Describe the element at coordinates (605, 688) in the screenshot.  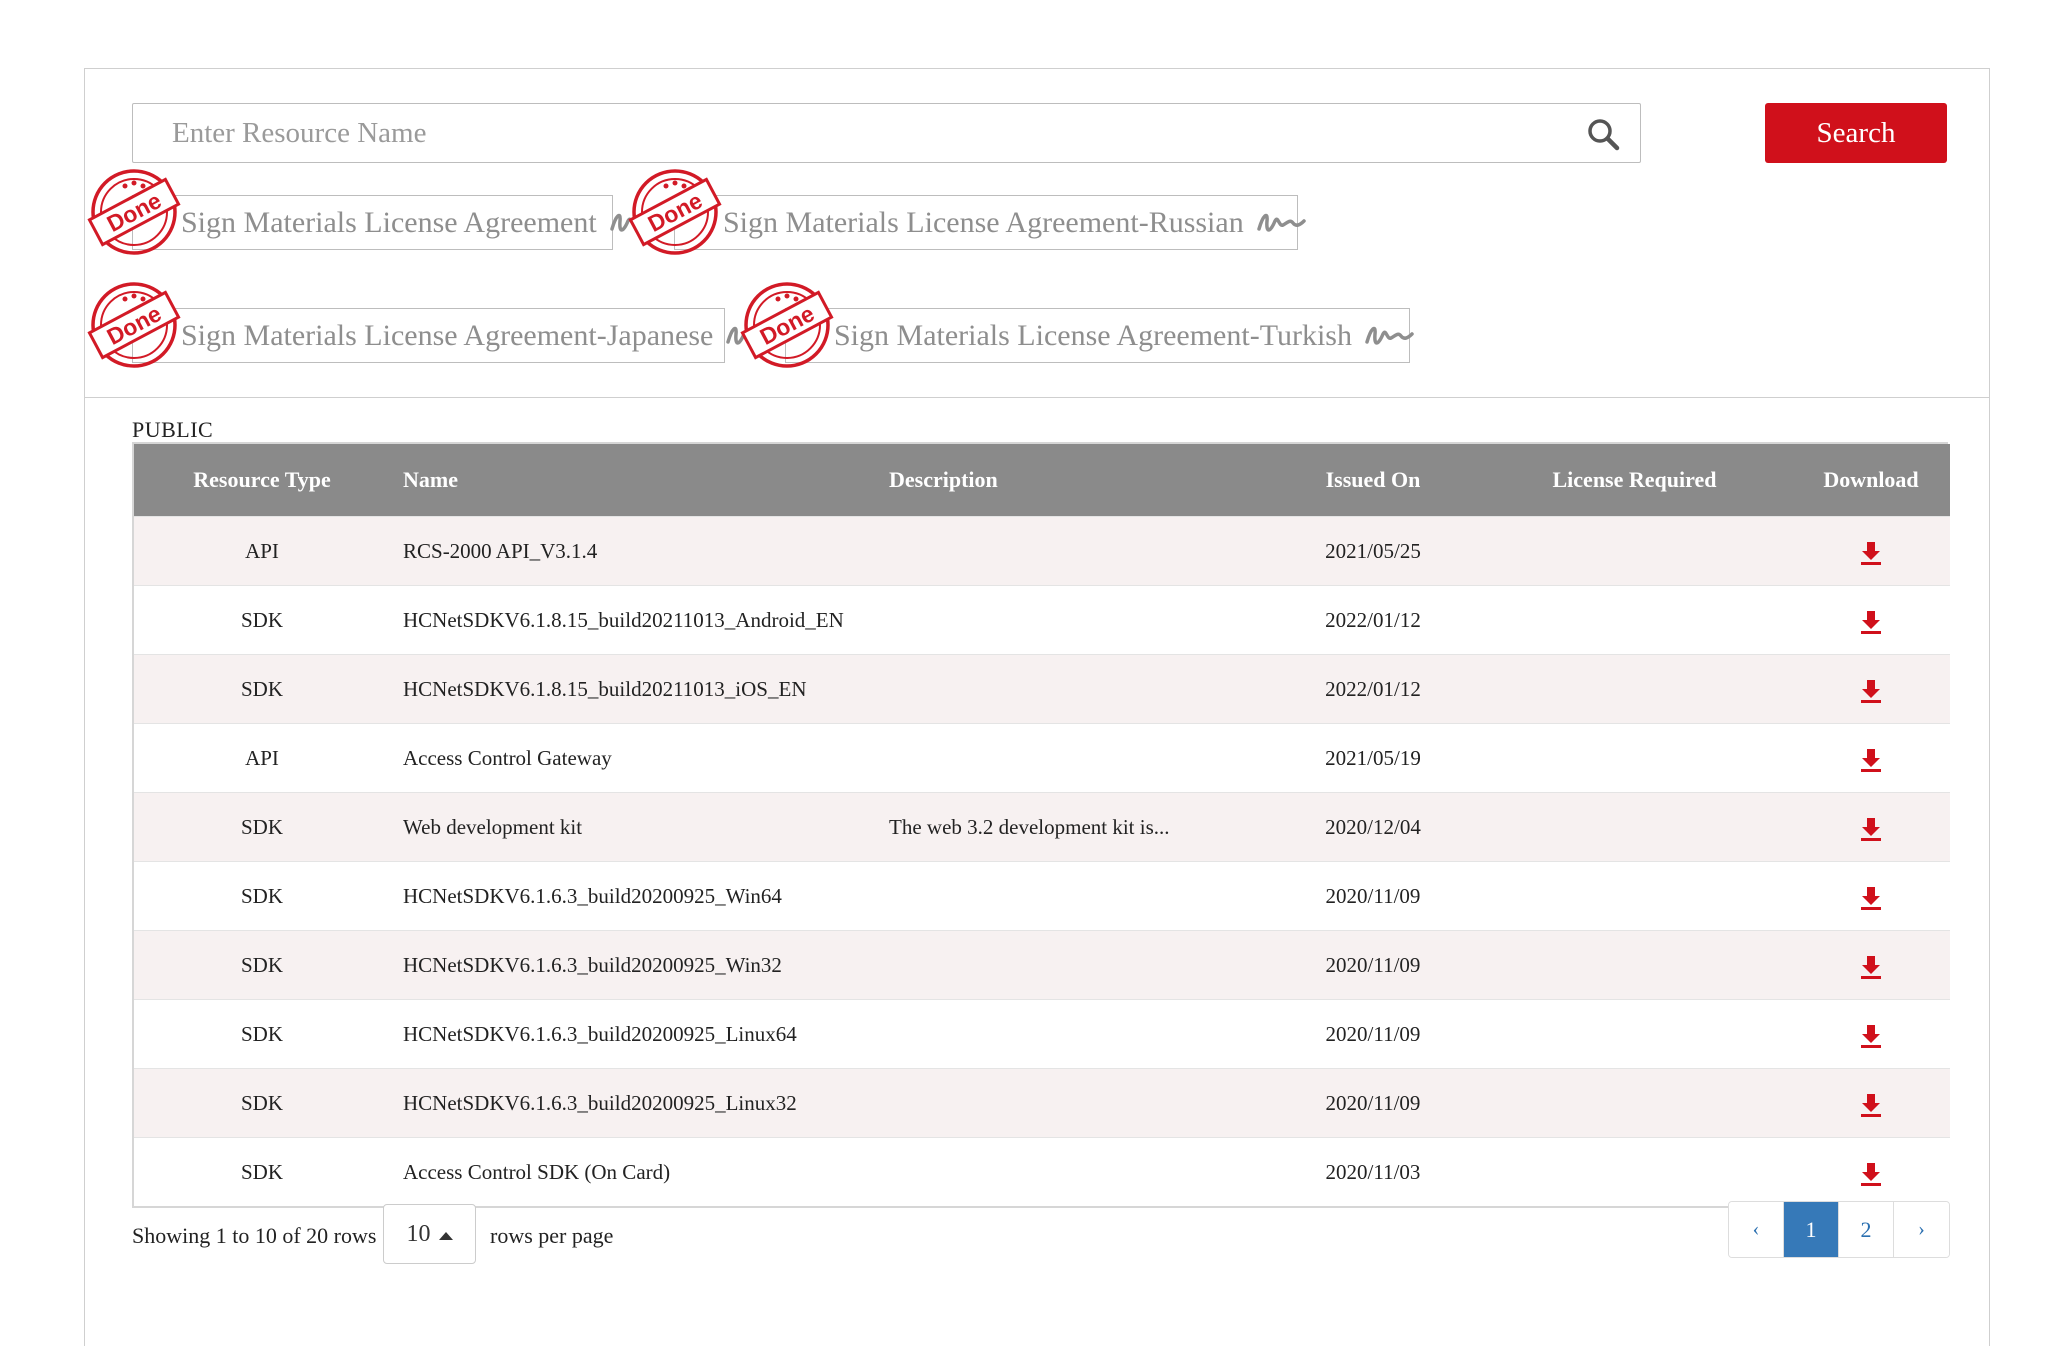
I see `cell-name: HCNetSDKV6.1.8.15_build20211013_iOS_EN` at that location.